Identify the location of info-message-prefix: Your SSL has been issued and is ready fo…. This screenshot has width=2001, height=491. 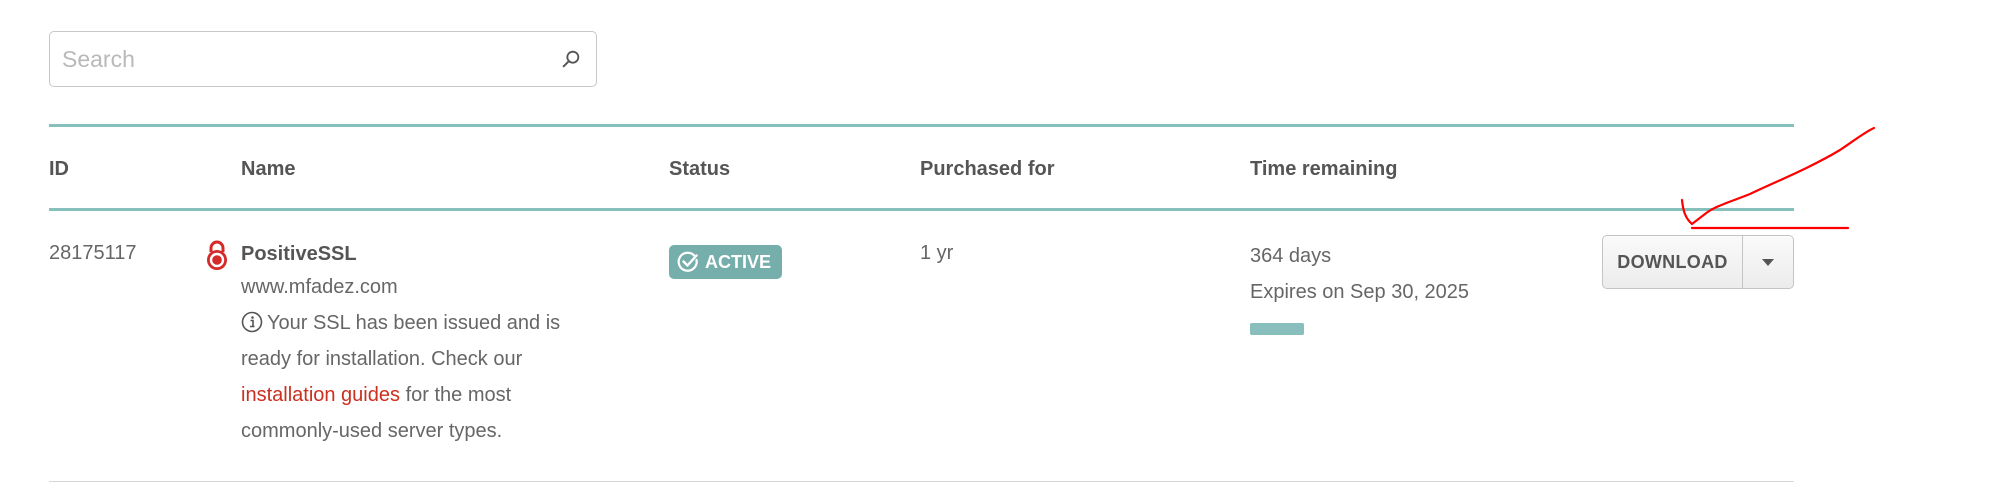
(401, 341).